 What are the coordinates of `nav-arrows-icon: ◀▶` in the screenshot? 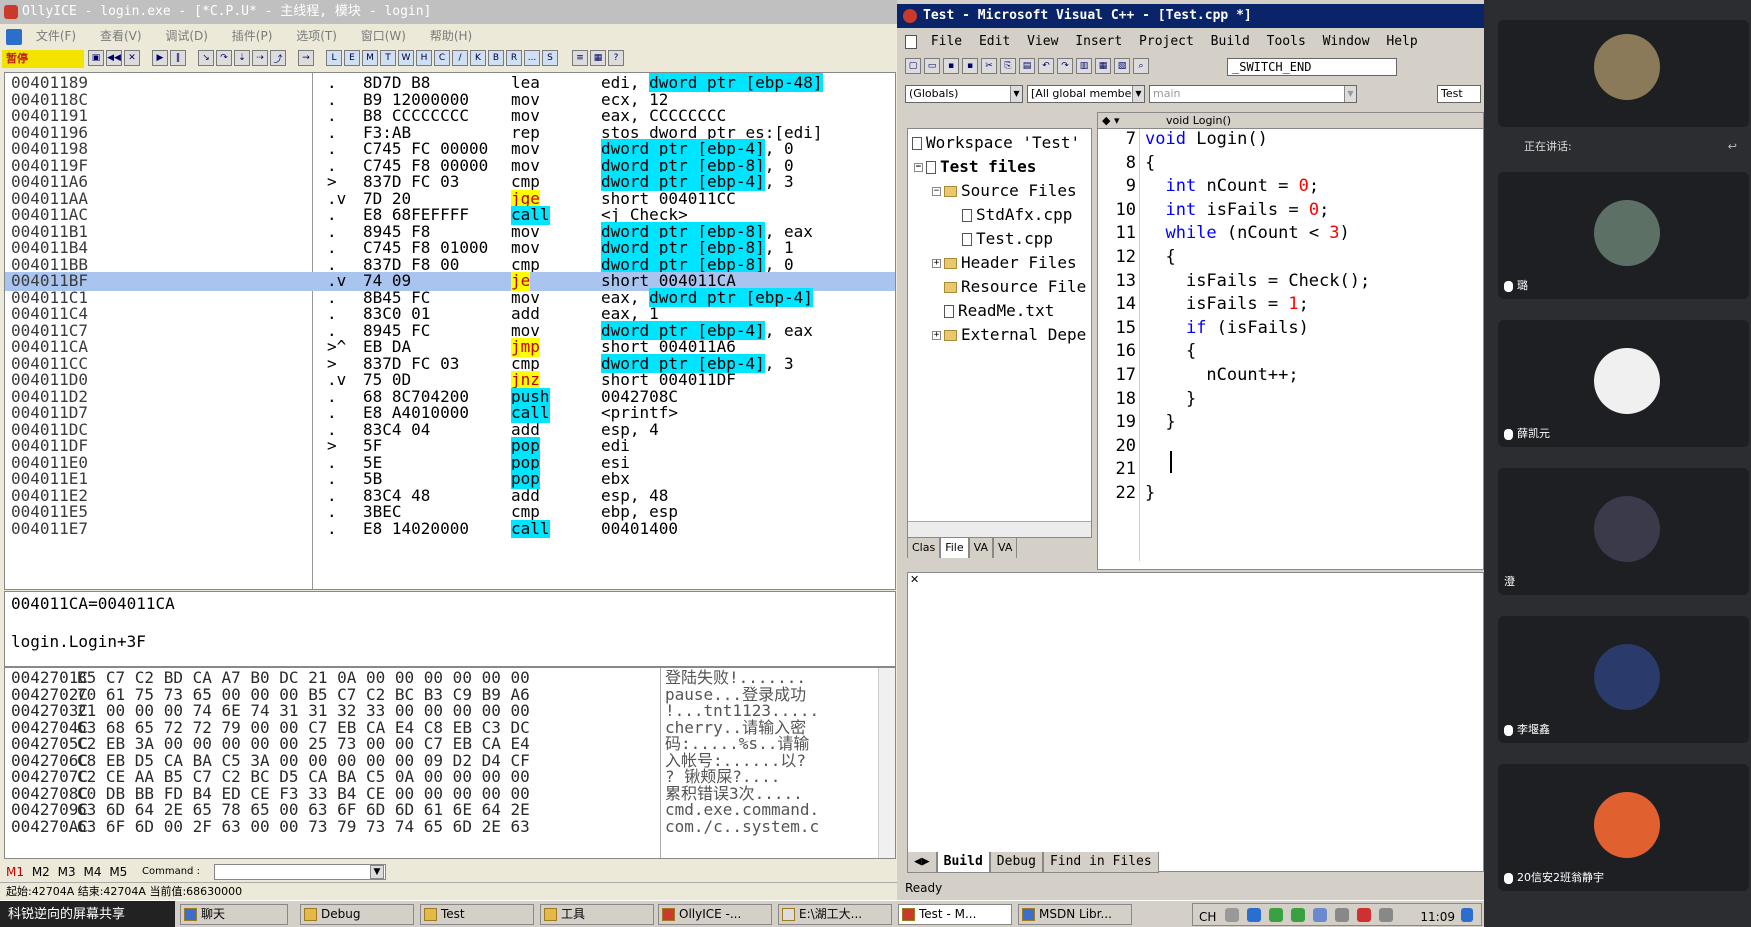 It's located at (922, 862).